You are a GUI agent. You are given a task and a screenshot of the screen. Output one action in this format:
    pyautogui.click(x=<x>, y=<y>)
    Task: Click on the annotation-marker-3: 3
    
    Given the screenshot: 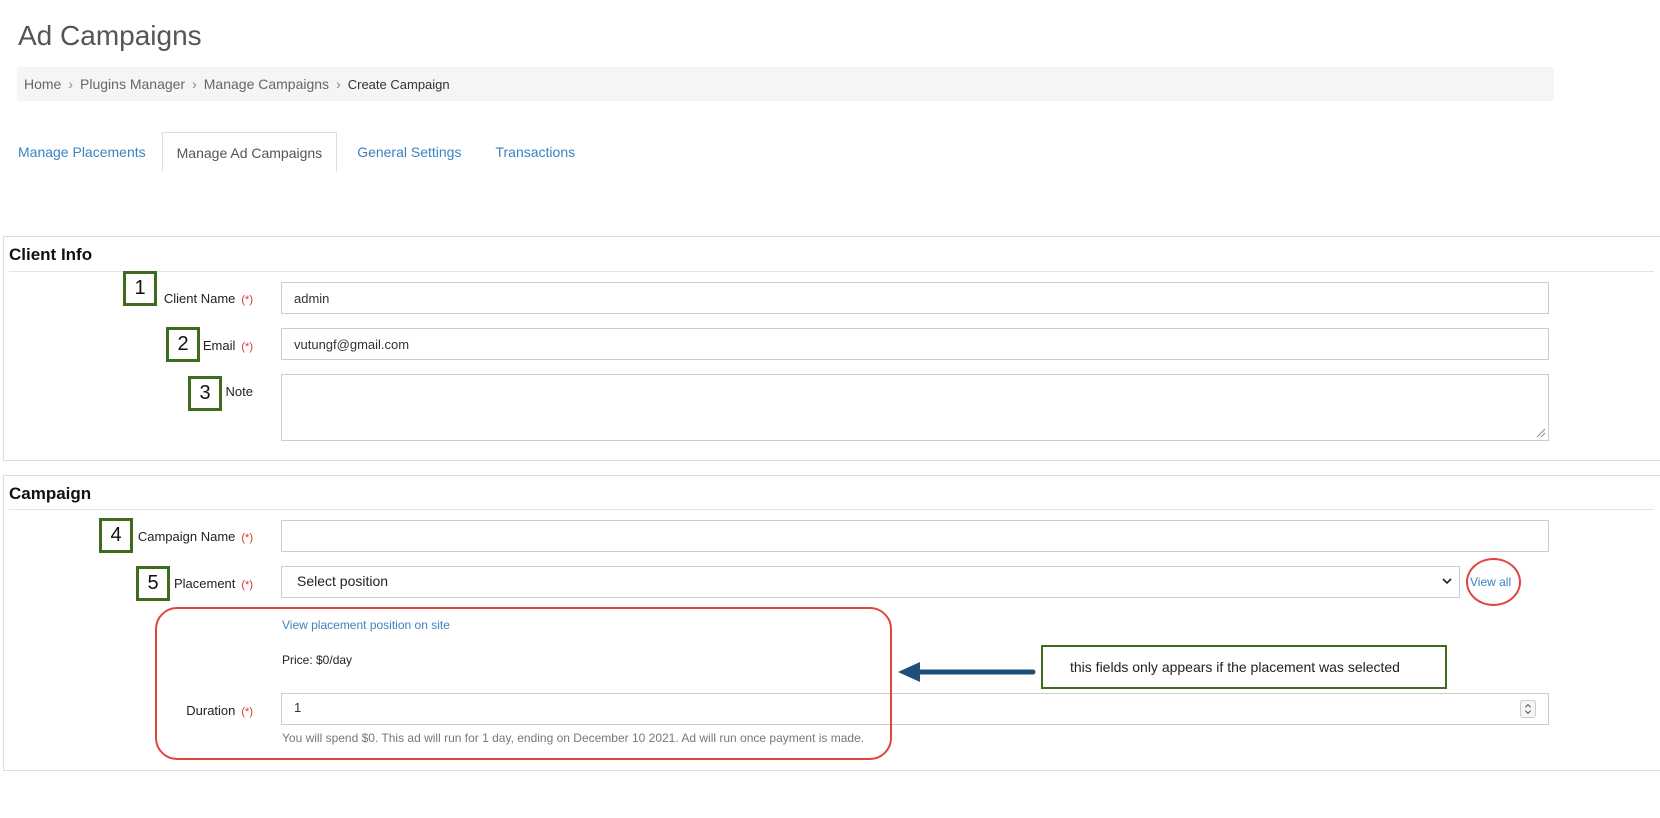 What is the action you would take?
    pyautogui.click(x=205, y=393)
    